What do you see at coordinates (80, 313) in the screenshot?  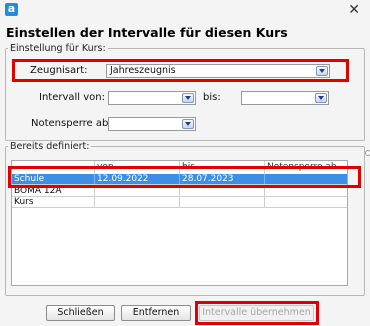 I see `close-button: Schließen` at bounding box center [80, 313].